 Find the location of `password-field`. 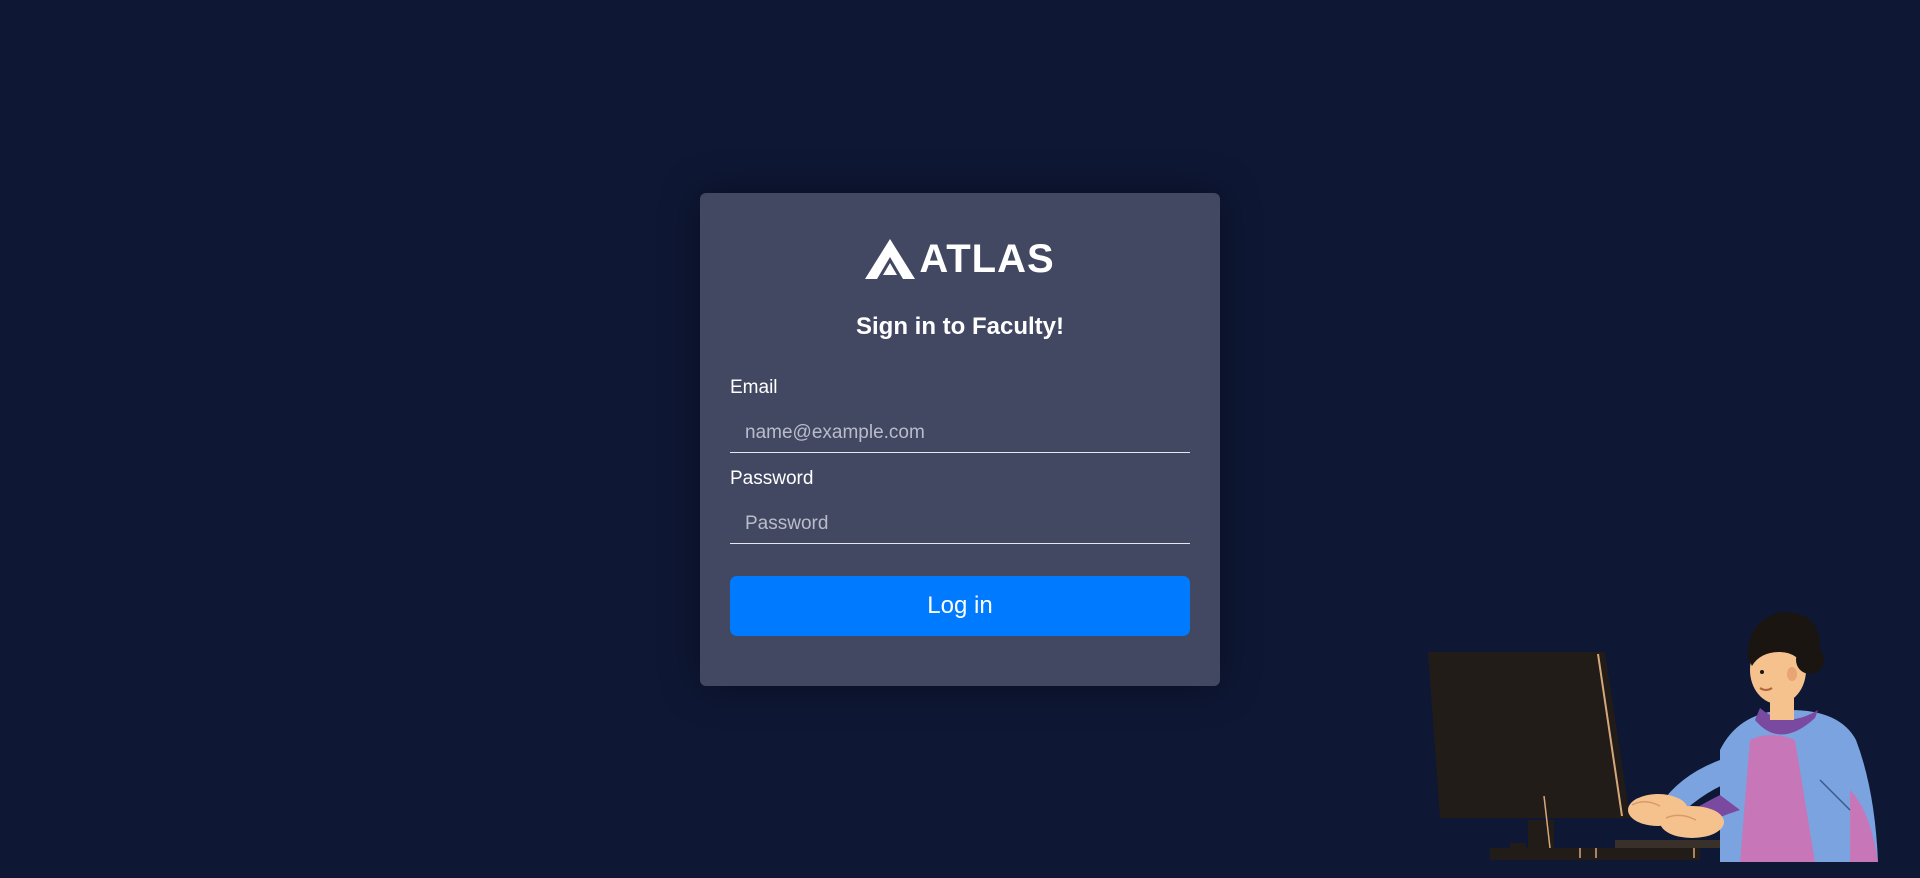

password-field is located at coordinates (960, 524).